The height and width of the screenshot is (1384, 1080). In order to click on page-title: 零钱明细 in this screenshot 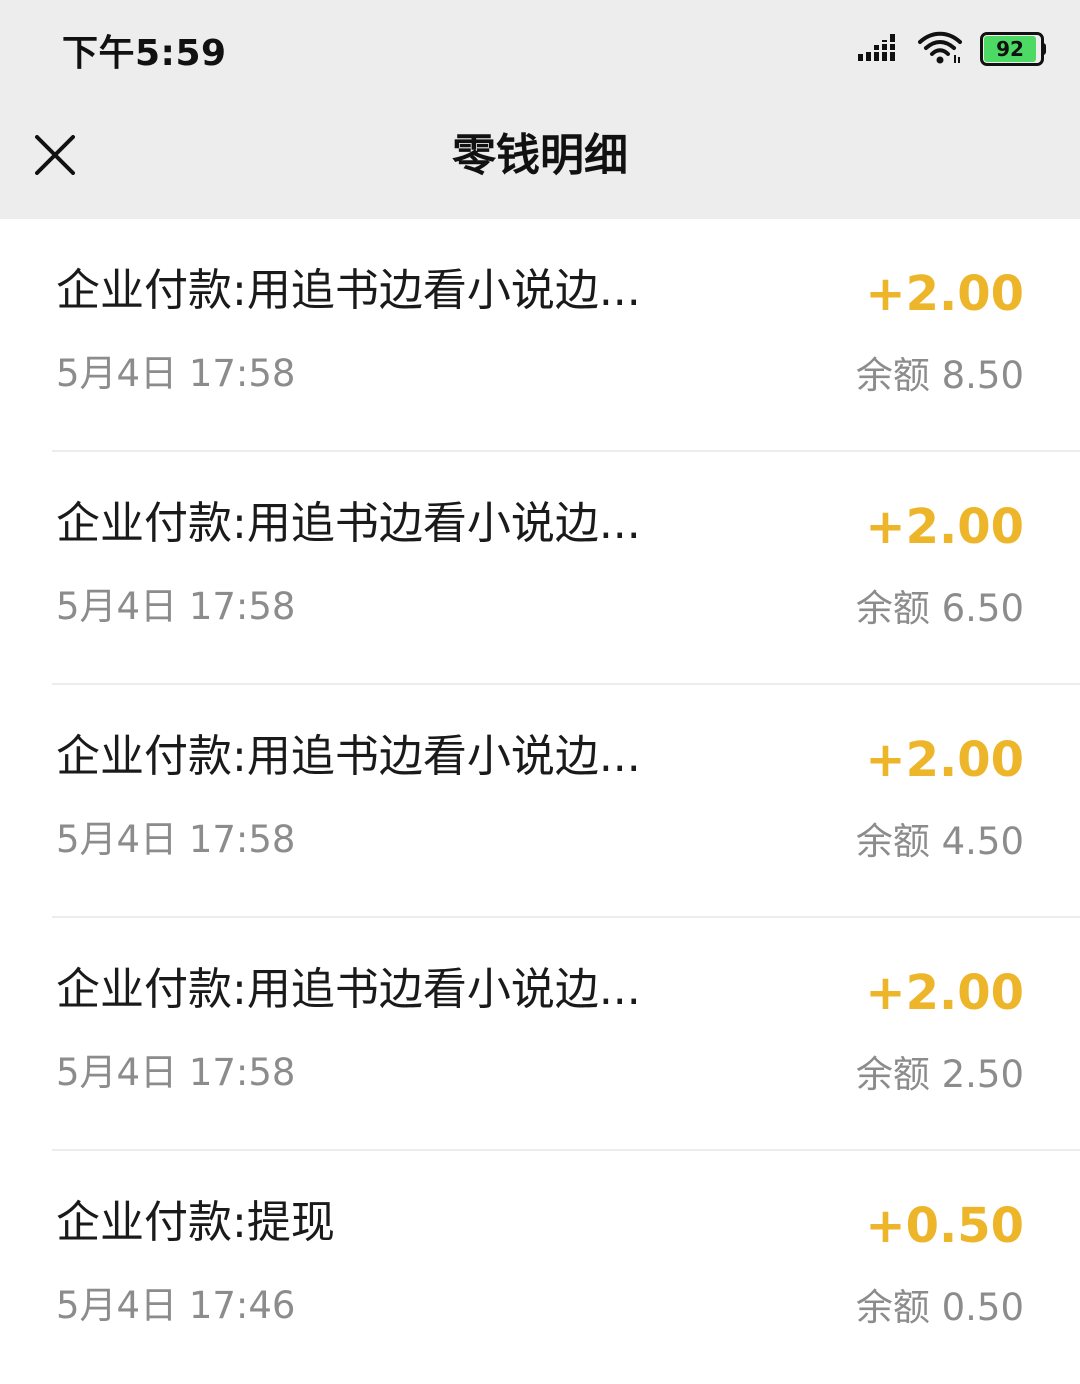, I will do `click(540, 155)`.